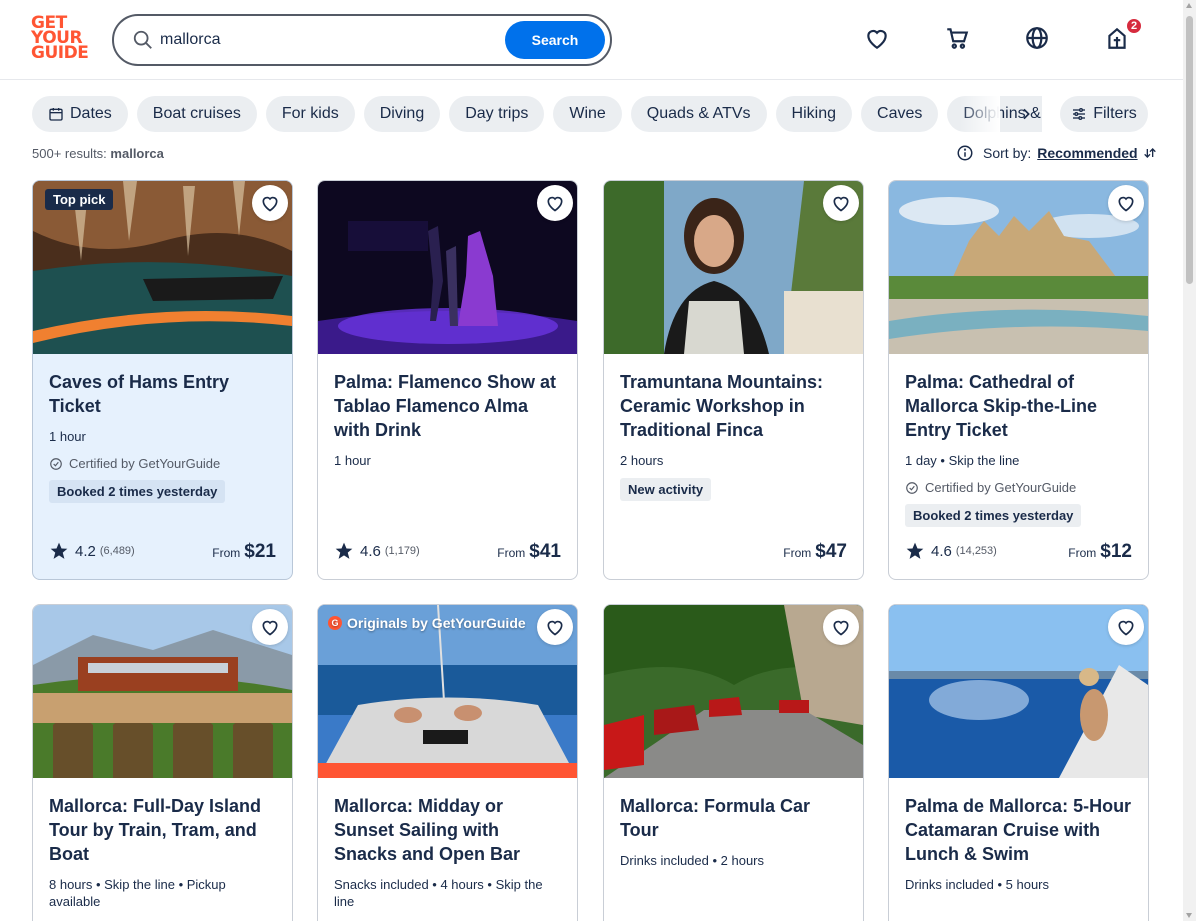 The width and height of the screenshot is (1196, 921). Describe the element at coordinates (137, 153) in the screenshot. I see `results-query: mallorca` at that location.